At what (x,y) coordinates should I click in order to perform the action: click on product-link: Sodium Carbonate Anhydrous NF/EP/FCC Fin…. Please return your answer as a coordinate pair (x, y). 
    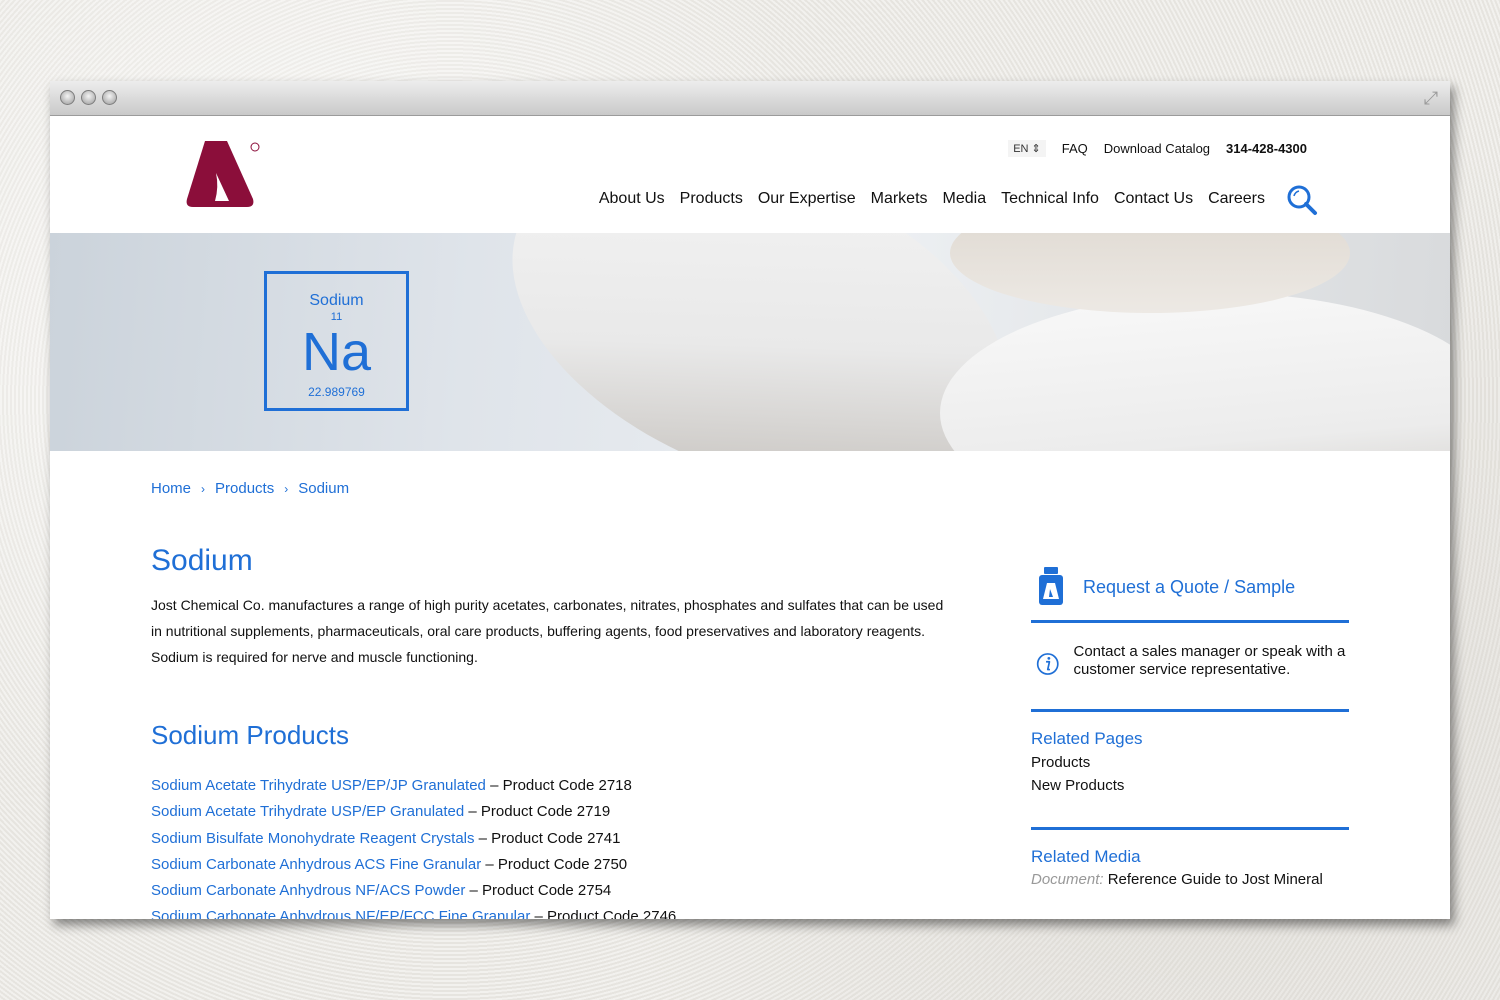
    Looking at the image, I should click on (340, 913).